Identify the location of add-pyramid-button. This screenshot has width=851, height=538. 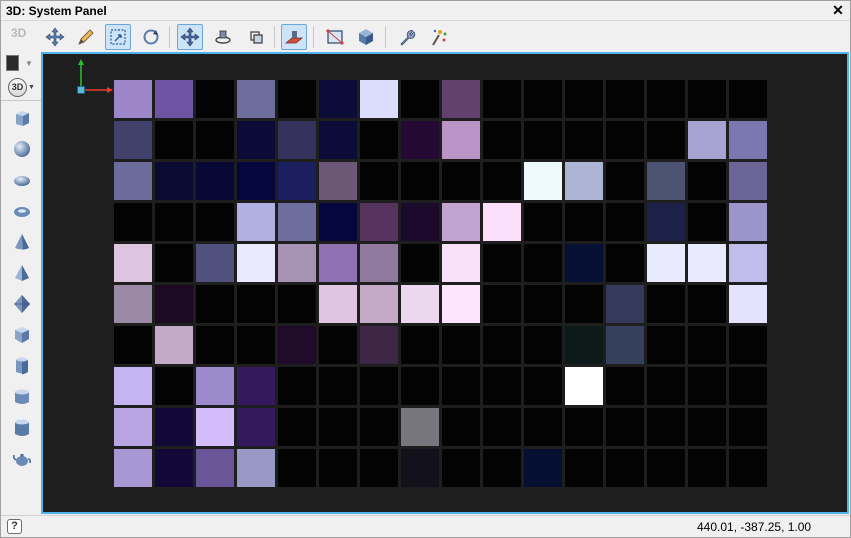
(22, 273).